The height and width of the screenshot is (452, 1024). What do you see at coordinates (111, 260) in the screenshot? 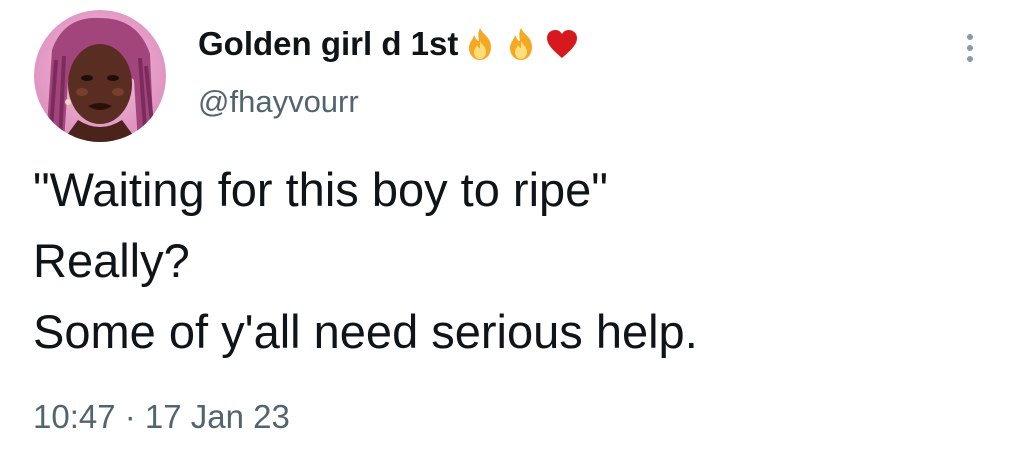
I see `tweet-text-line: Really?` at bounding box center [111, 260].